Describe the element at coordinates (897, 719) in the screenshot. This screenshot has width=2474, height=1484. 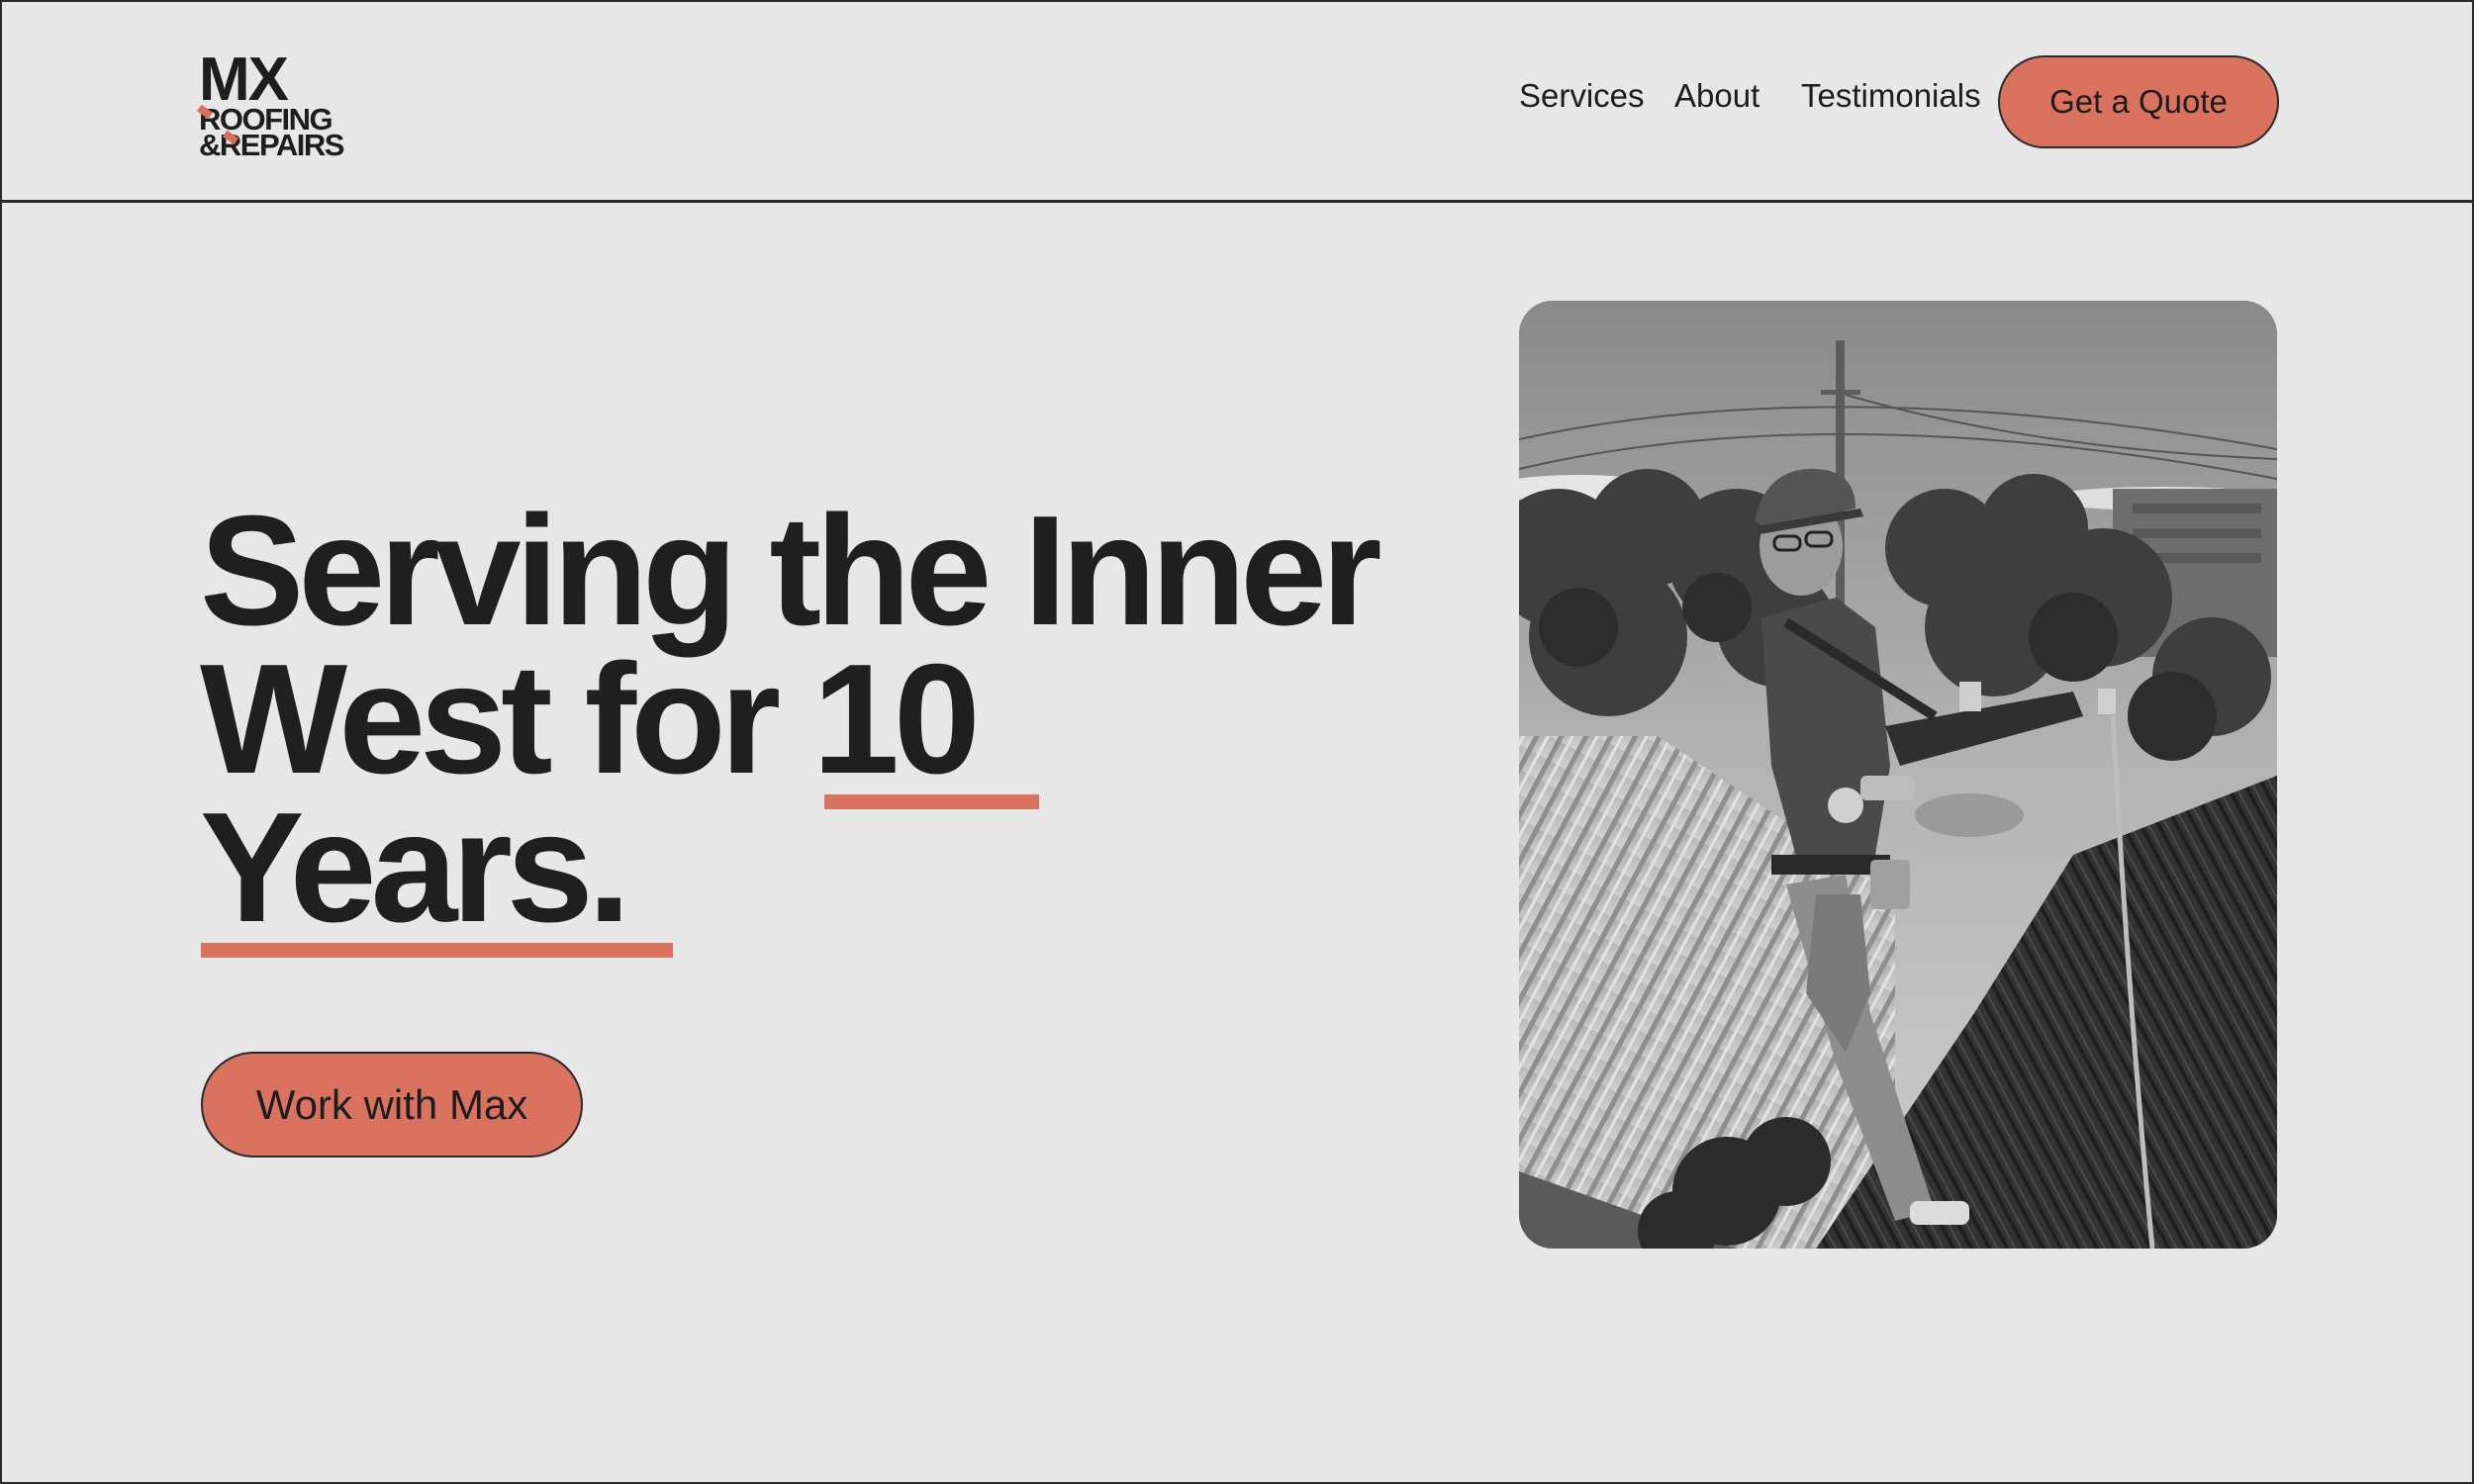
I see `headline-highlight-years: 10` at that location.